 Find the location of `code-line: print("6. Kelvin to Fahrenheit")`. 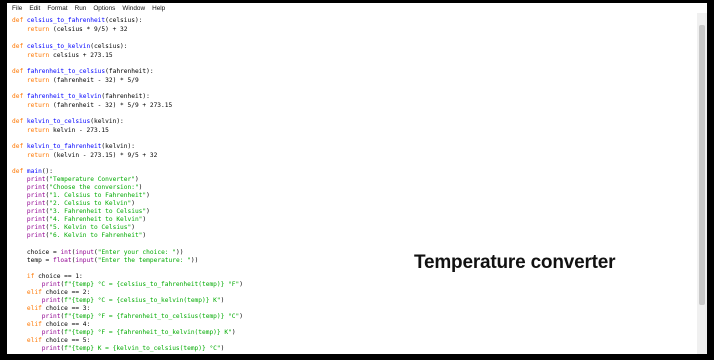

code-line: print("6. Kelvin to Fahrenheit") is located at coordinates (79, 236).